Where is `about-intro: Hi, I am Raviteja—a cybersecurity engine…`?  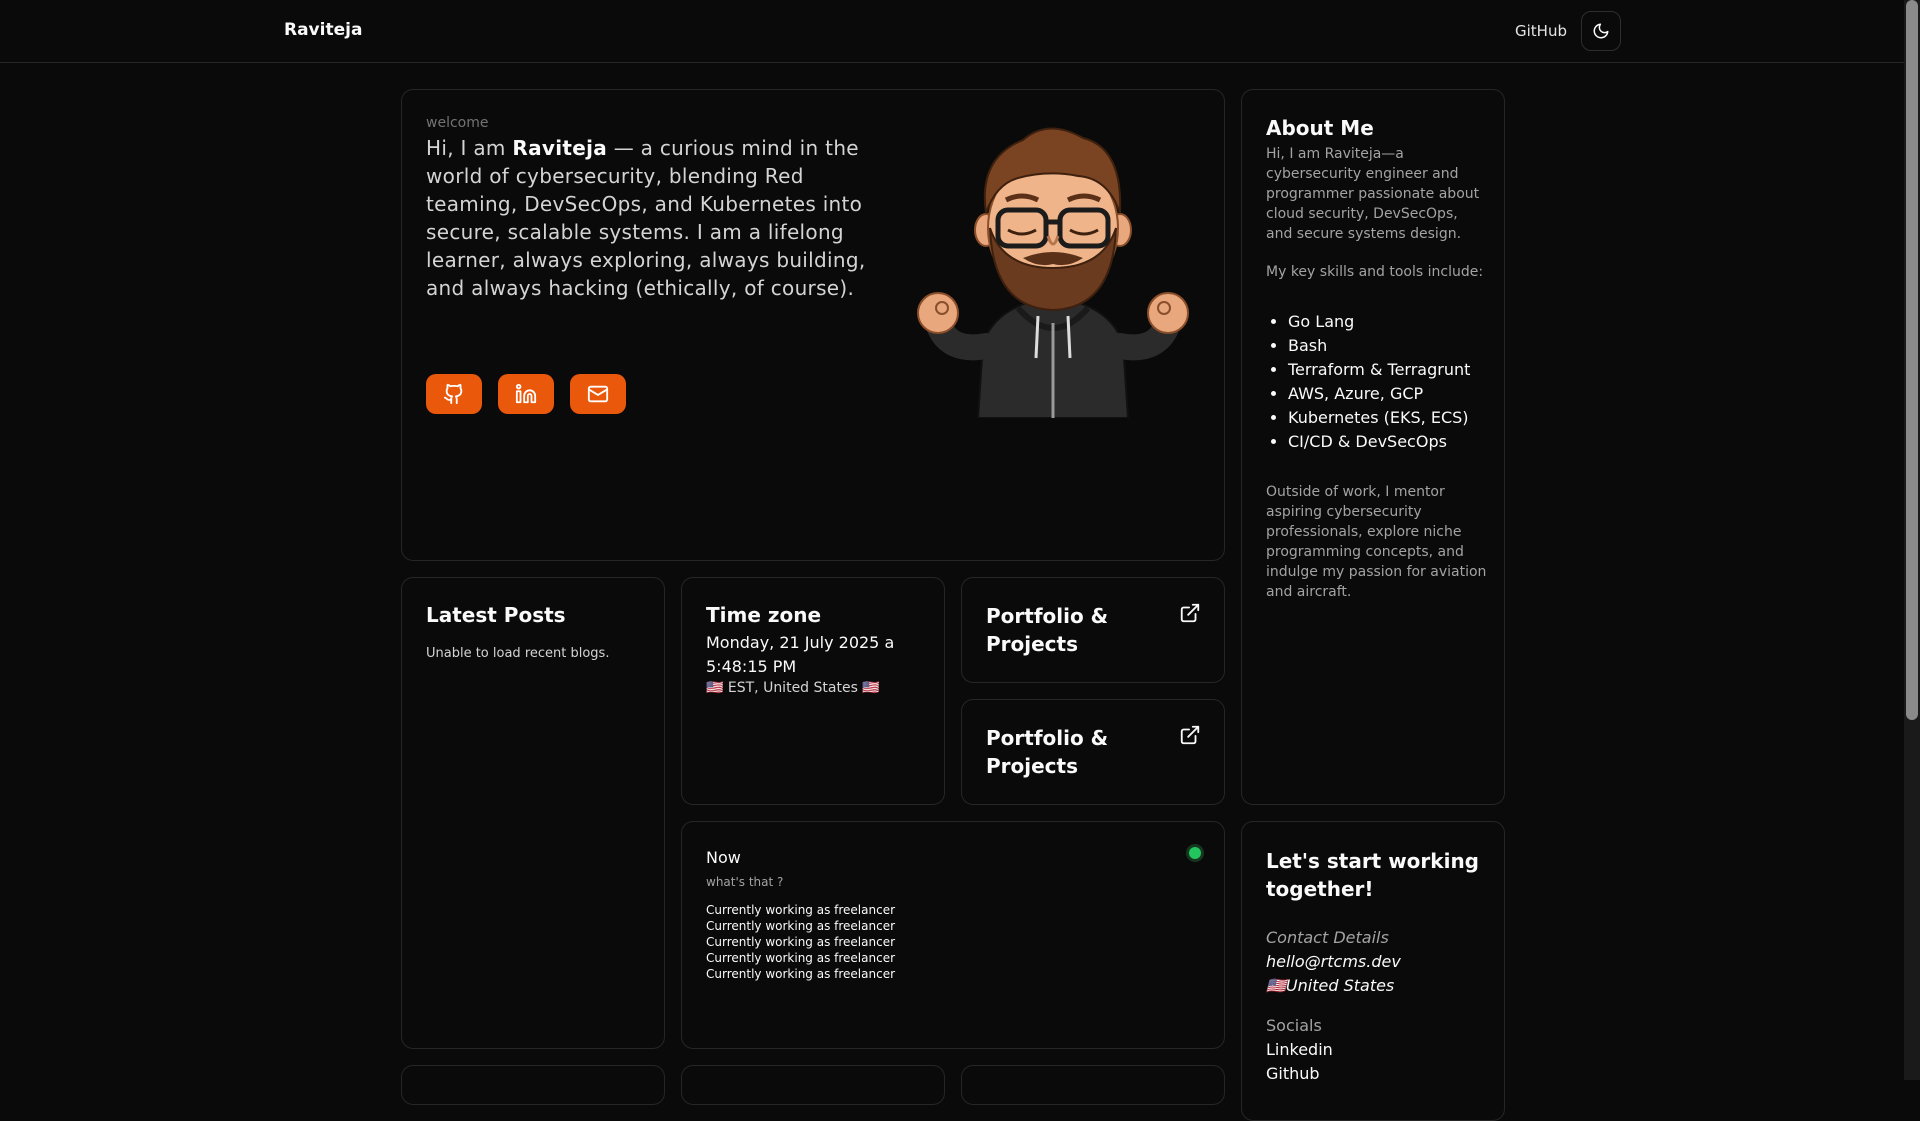
about-intro: Hi, I am Raviteja—a cybersecurity engine… is located at coordinates (1373, 194).